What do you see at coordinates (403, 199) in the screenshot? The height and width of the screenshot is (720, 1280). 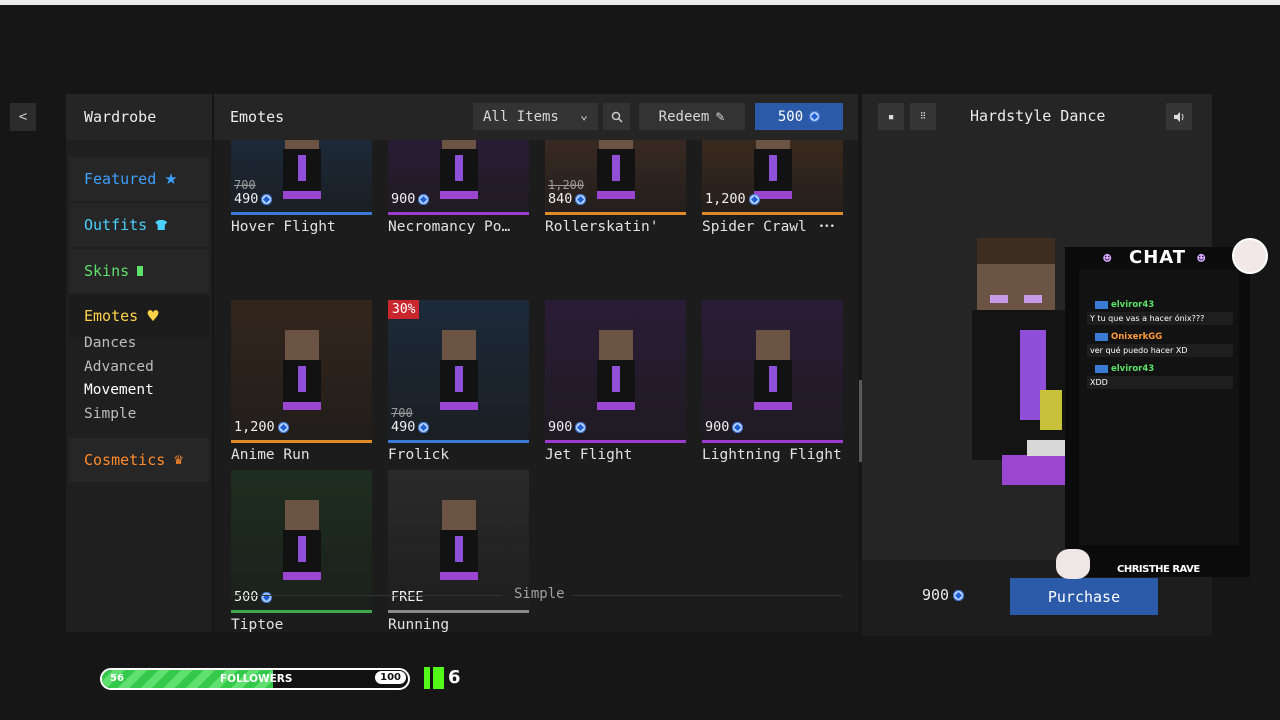 I see `emote-price-value: 900` at bounding box center [403, 199].